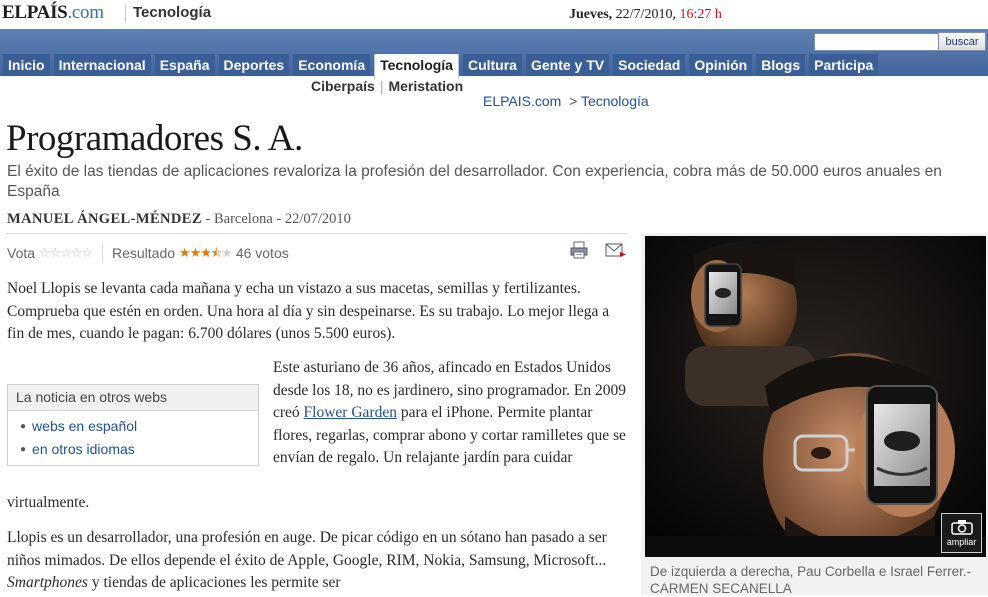  Describe the element at coordinates (416, 66) in the screenshot. I see `nav-tab-tecnologia: Tecnología` at that location.